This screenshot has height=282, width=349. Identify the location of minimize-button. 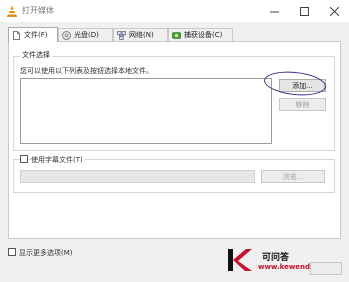
(274, 11).